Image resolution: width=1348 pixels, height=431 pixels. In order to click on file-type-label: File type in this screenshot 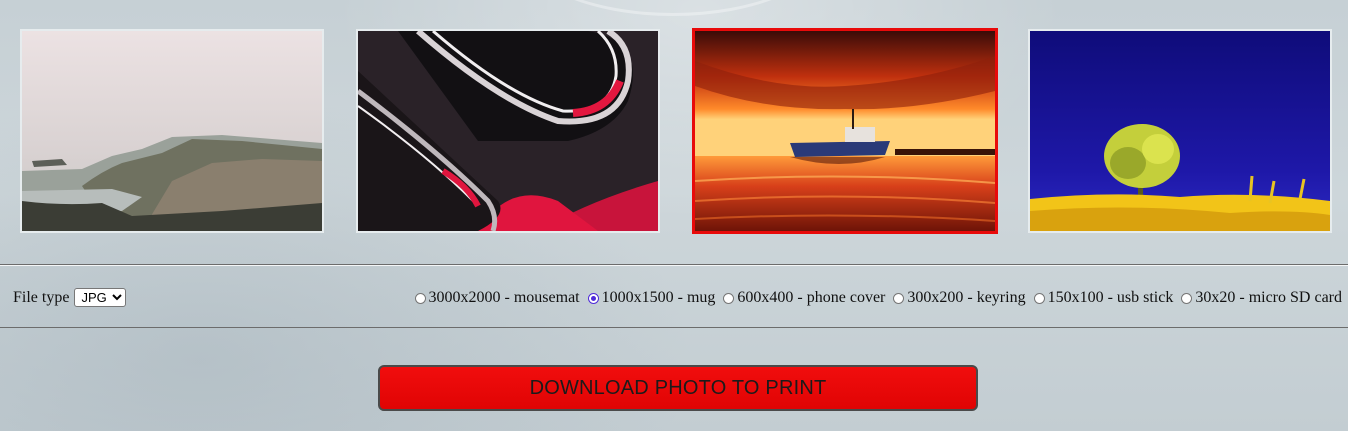, I will do `click(41, 297)`.